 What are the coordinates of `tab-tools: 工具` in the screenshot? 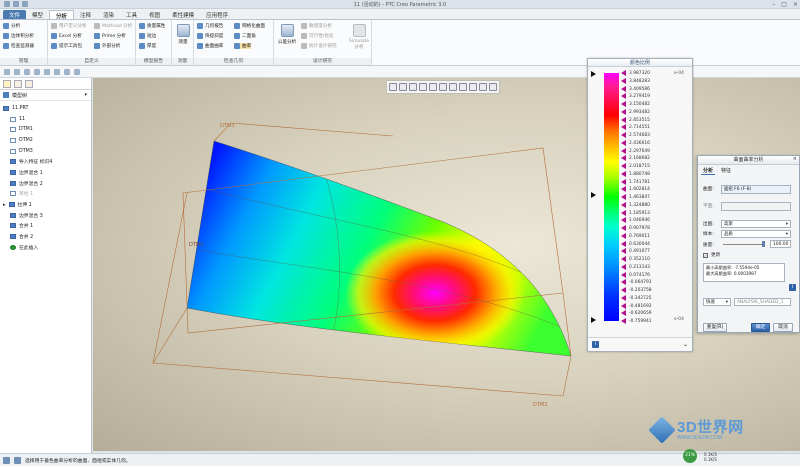 It's located at (131, 14).